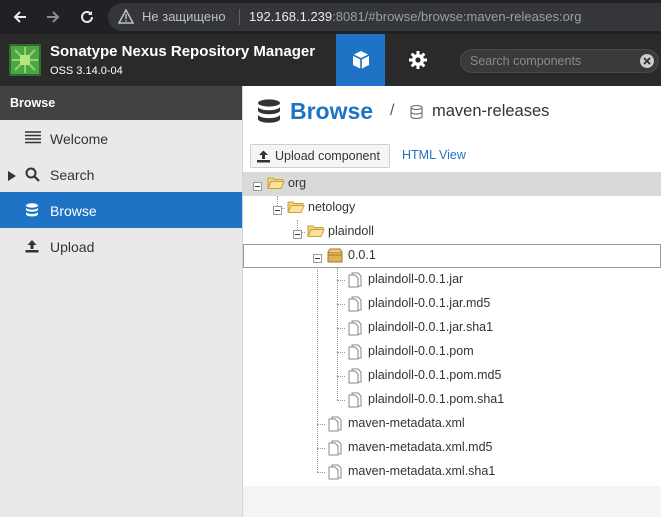 The height and width of the screenshot is (517, 661). I want to click on tree-node-asset: maven-metadata.xml.sha1, so click(452, 472).